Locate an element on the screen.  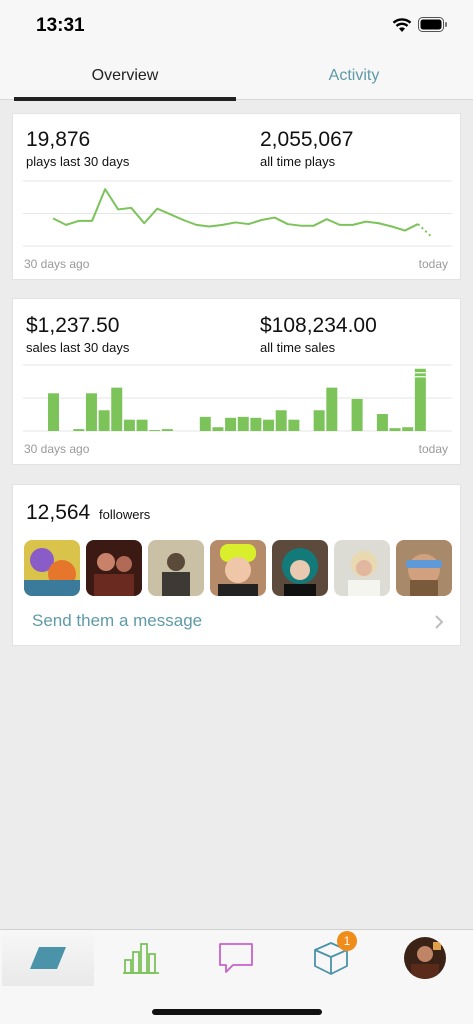
tab-bar-orders: 1 is located at coordinates (331, 958).